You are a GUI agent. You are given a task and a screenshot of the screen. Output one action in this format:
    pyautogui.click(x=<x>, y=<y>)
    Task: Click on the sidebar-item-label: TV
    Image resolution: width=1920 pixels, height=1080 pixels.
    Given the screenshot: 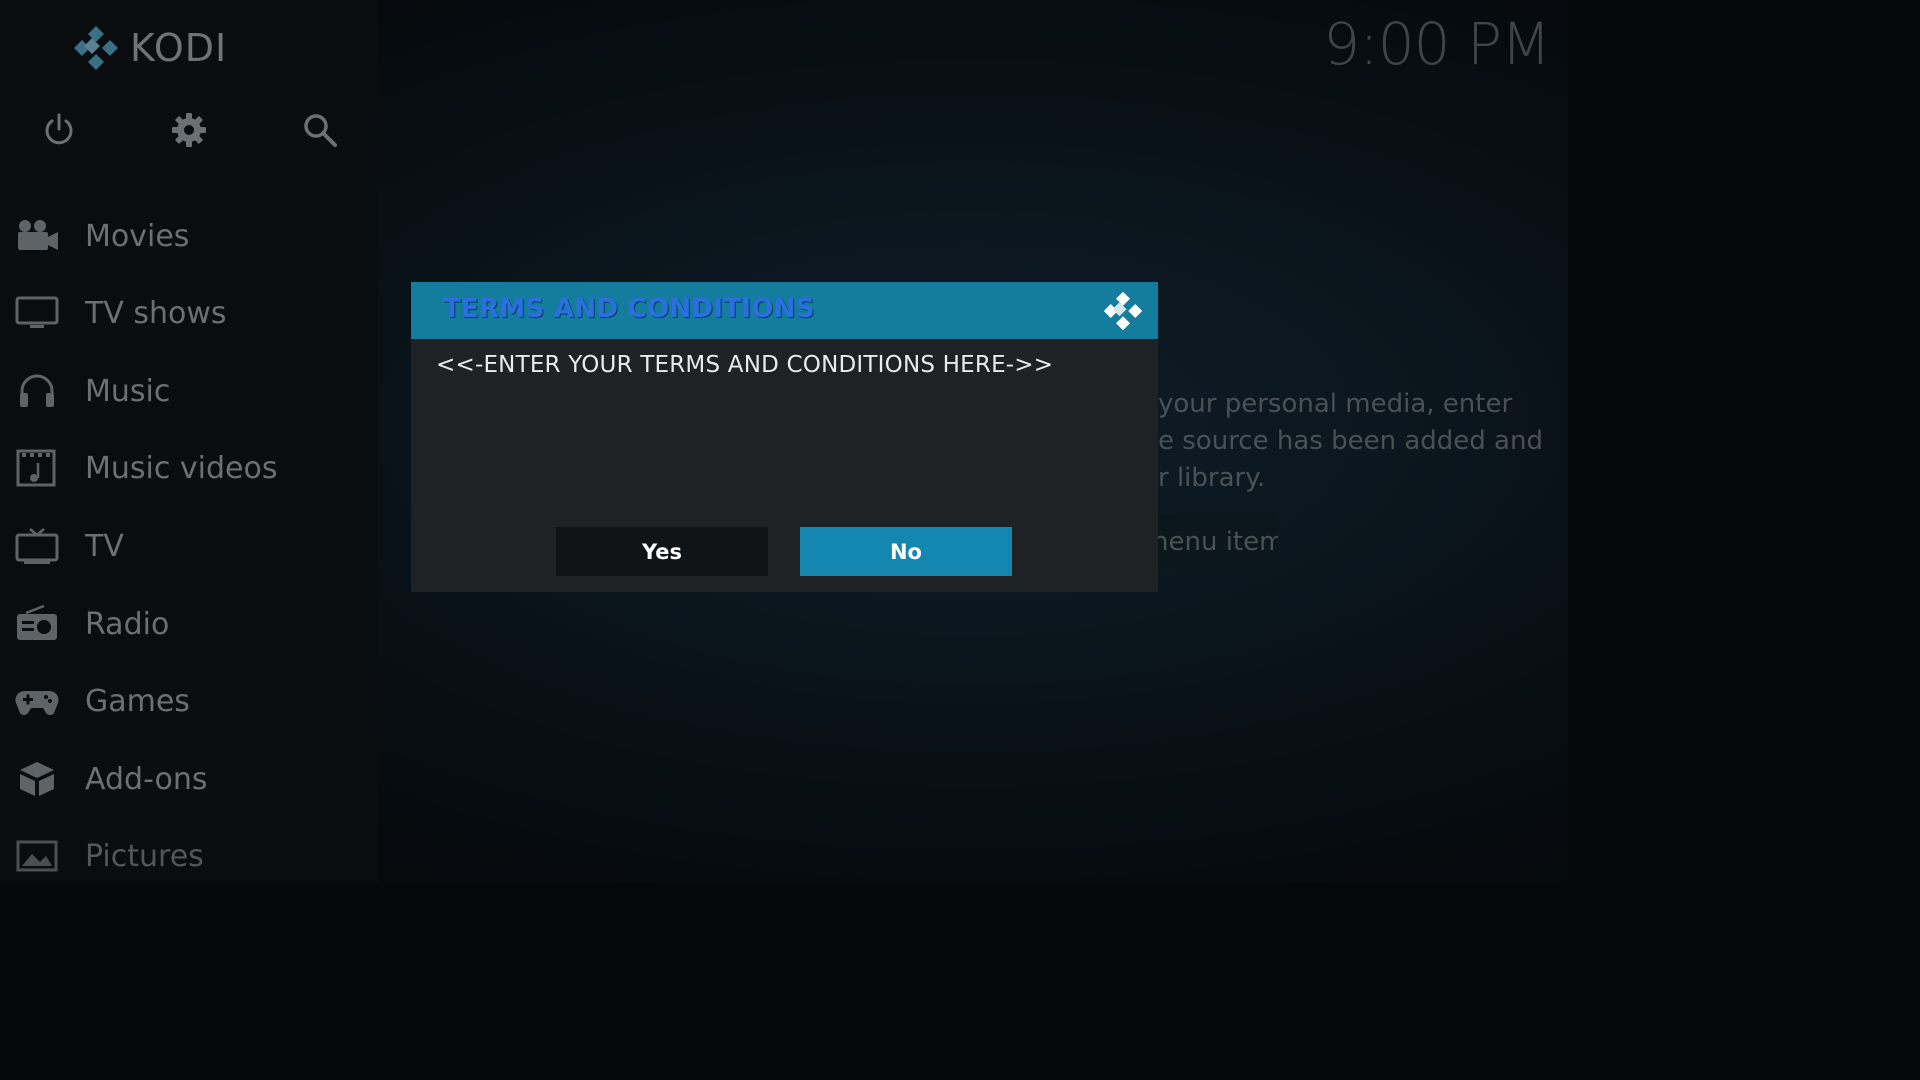 What is the action you would take?
    pyautogui.click(x=104, y=546)
    